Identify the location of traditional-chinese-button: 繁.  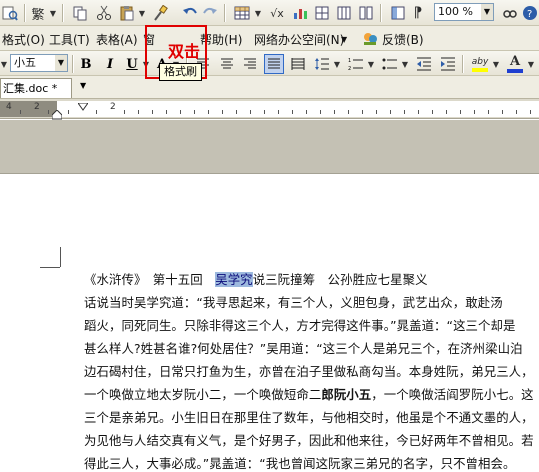
(38, 13).